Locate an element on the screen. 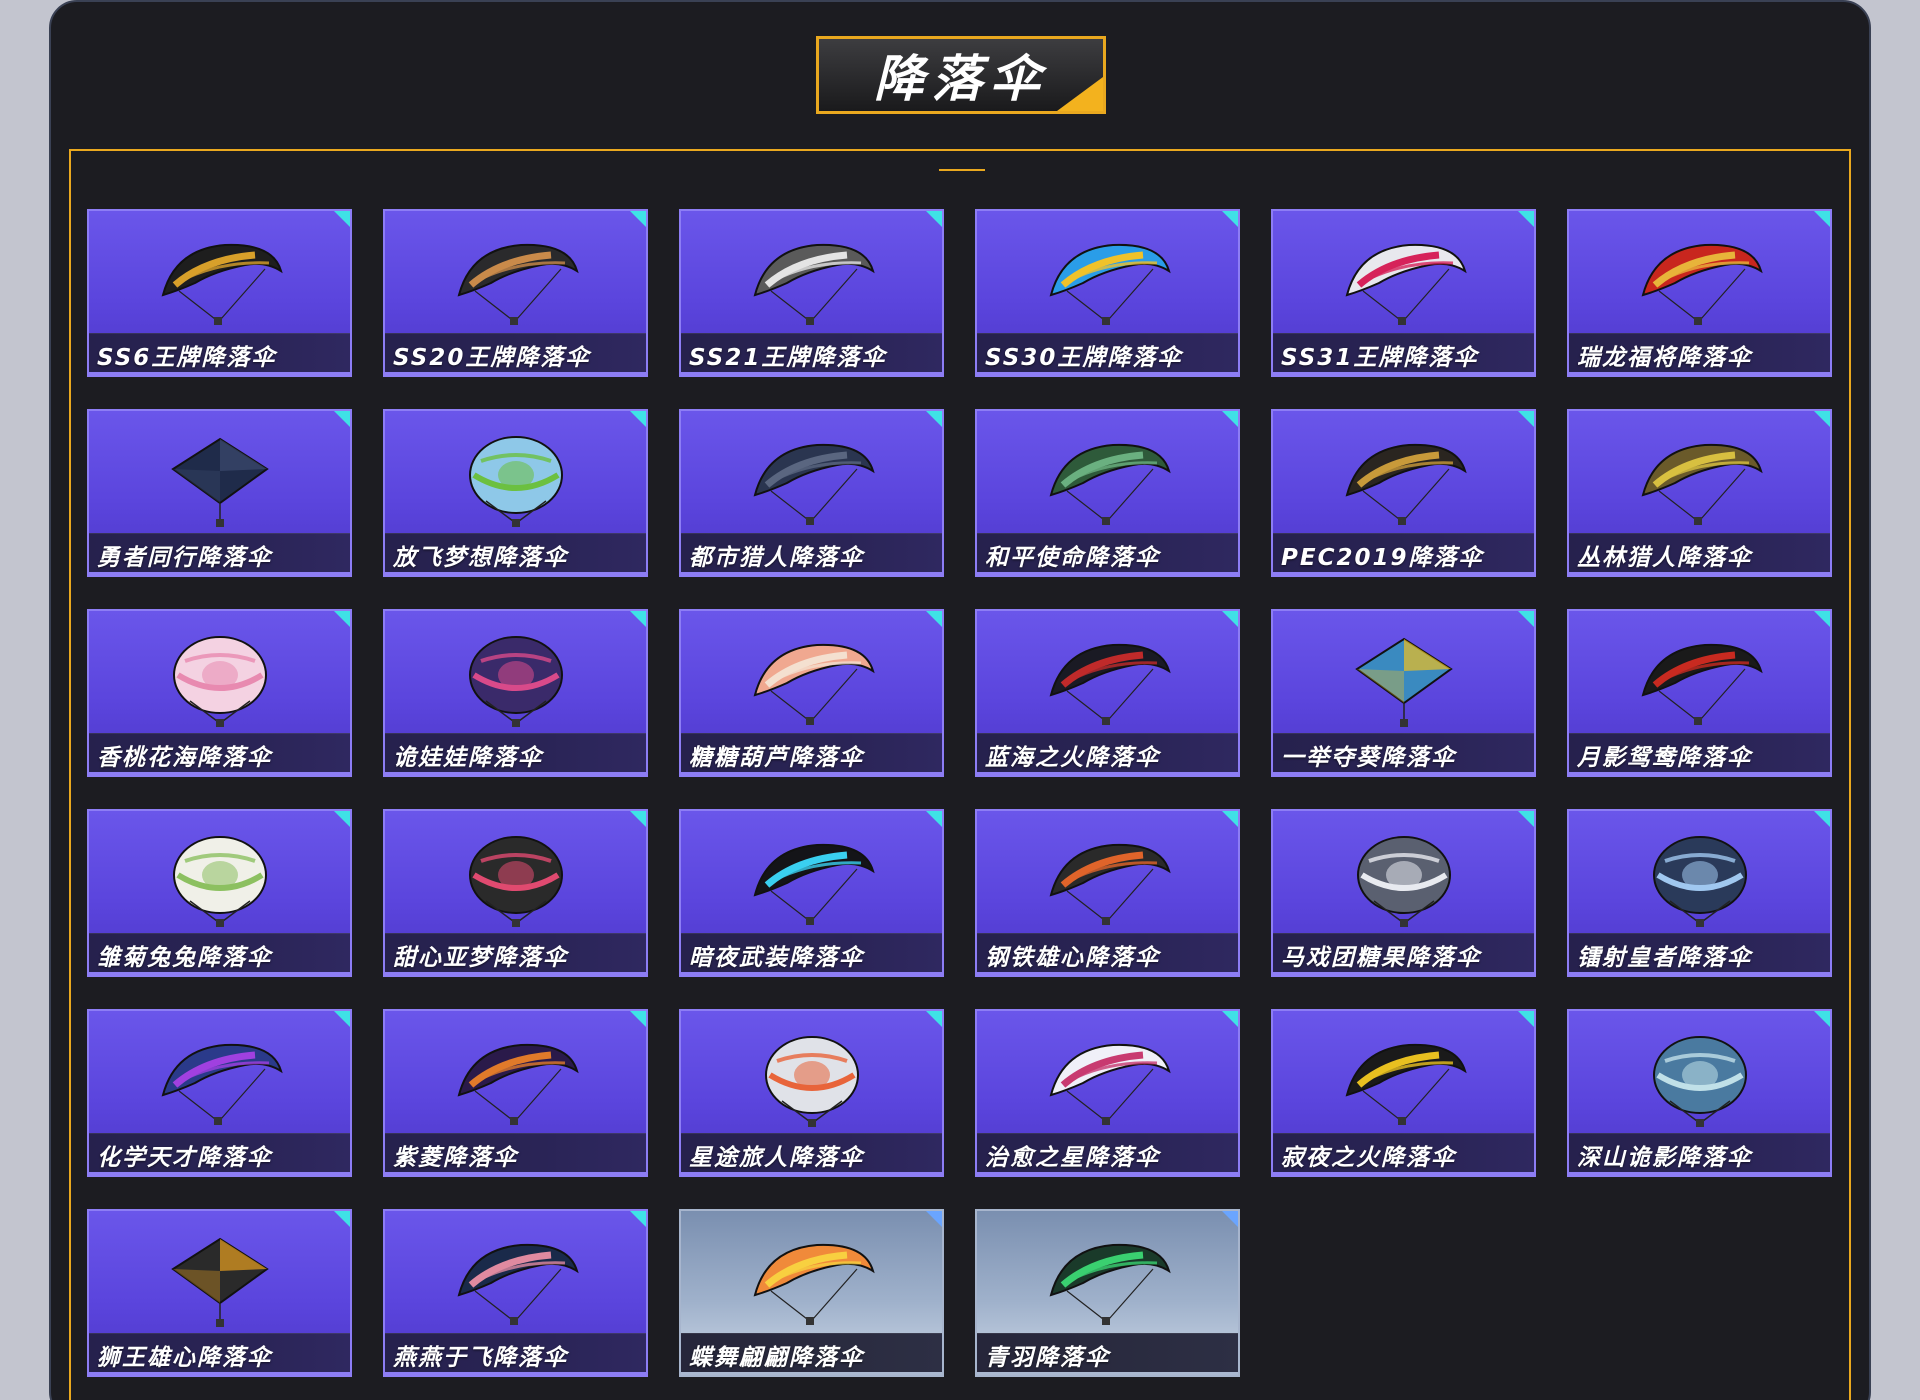  card-name-bar: 月影鸳鸯降落伞 is located at coordinates (1699, 754).